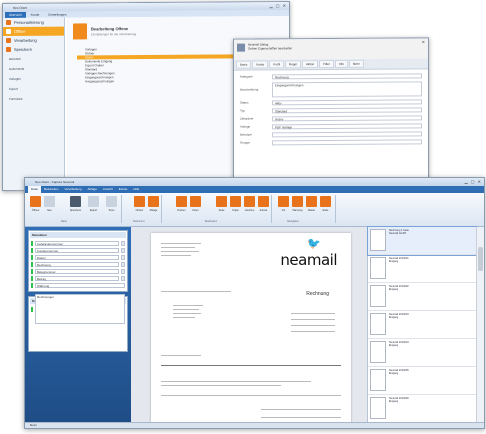 This screenshot has width=486, height=434. Describe the element at coordinates (35, 204) in the screenshot. I see `ribbon-button-0: Öffnen` at that location.